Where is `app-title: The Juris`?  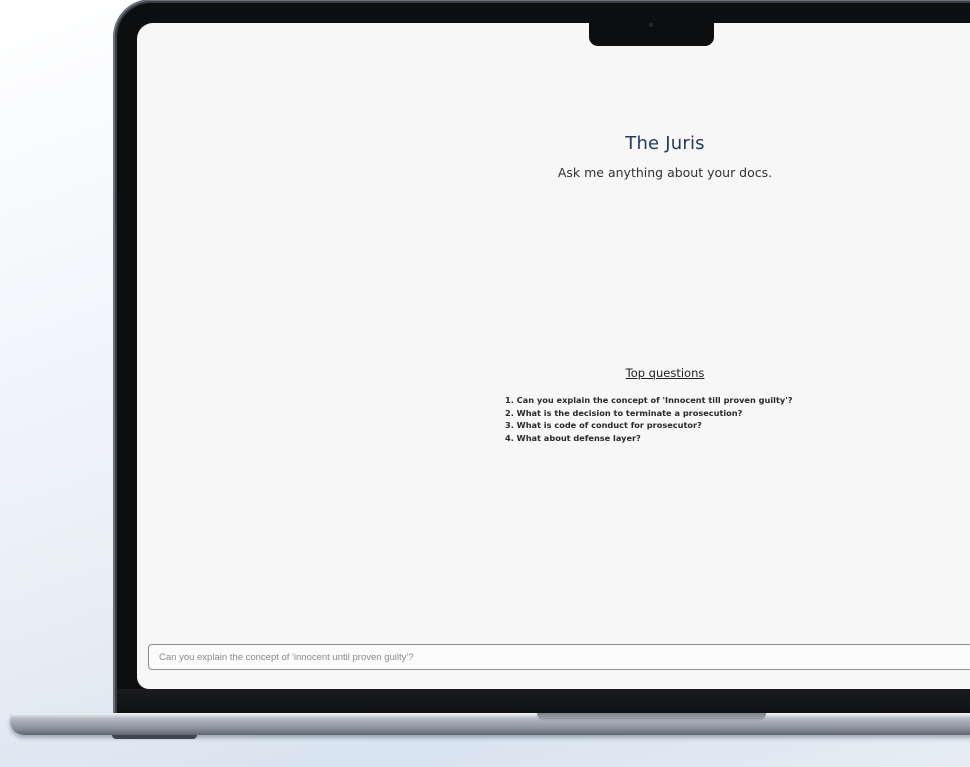 app-title: The Juris is located at coordinates (665, 143).